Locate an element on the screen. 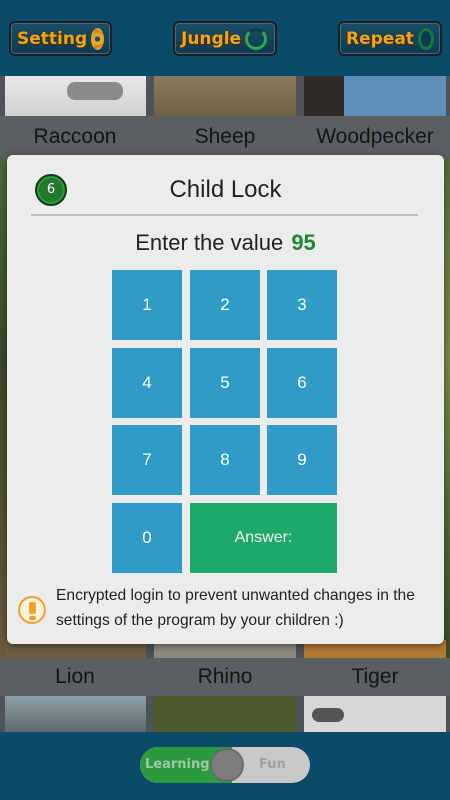 The image size is (450, 800). tiger-label: Tiger is located at coordinates (375, 676).